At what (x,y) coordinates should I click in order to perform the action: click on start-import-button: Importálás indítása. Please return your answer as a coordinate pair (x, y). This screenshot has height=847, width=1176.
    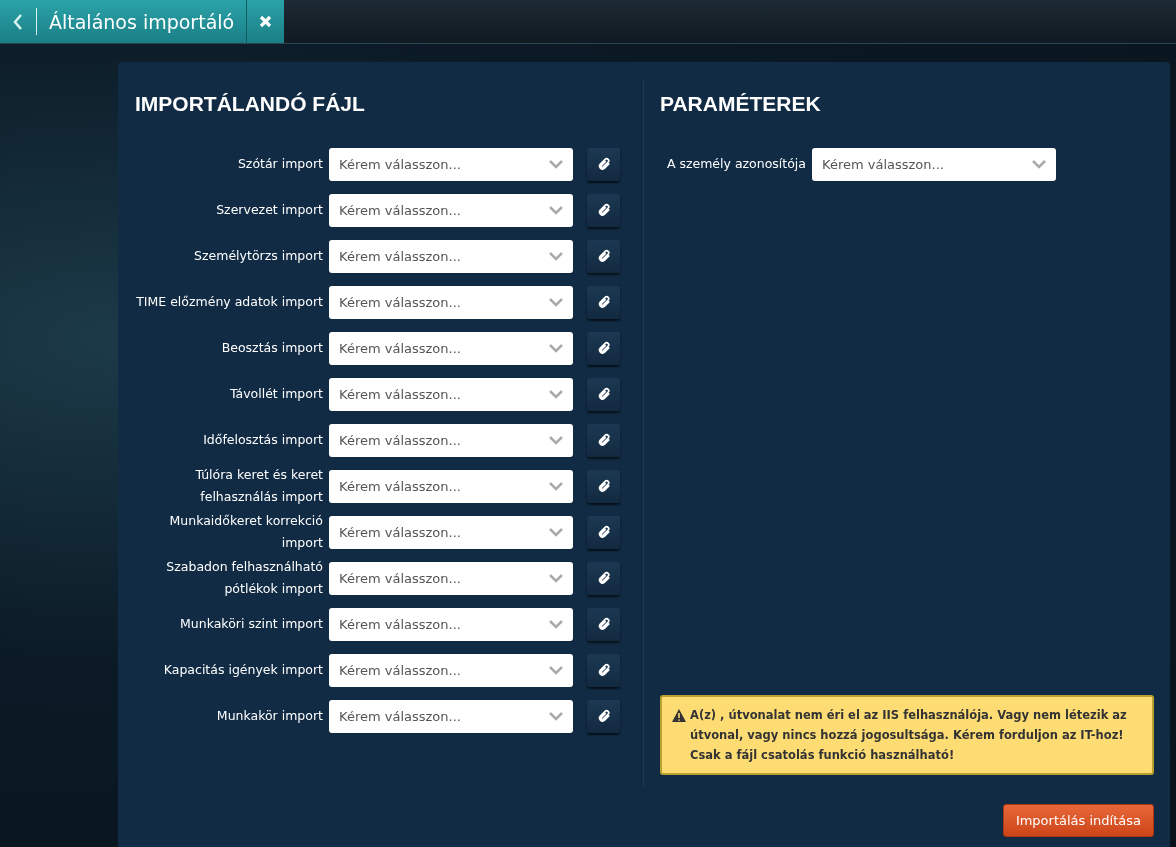
    Looking at the image, I should click on (1078, 820).